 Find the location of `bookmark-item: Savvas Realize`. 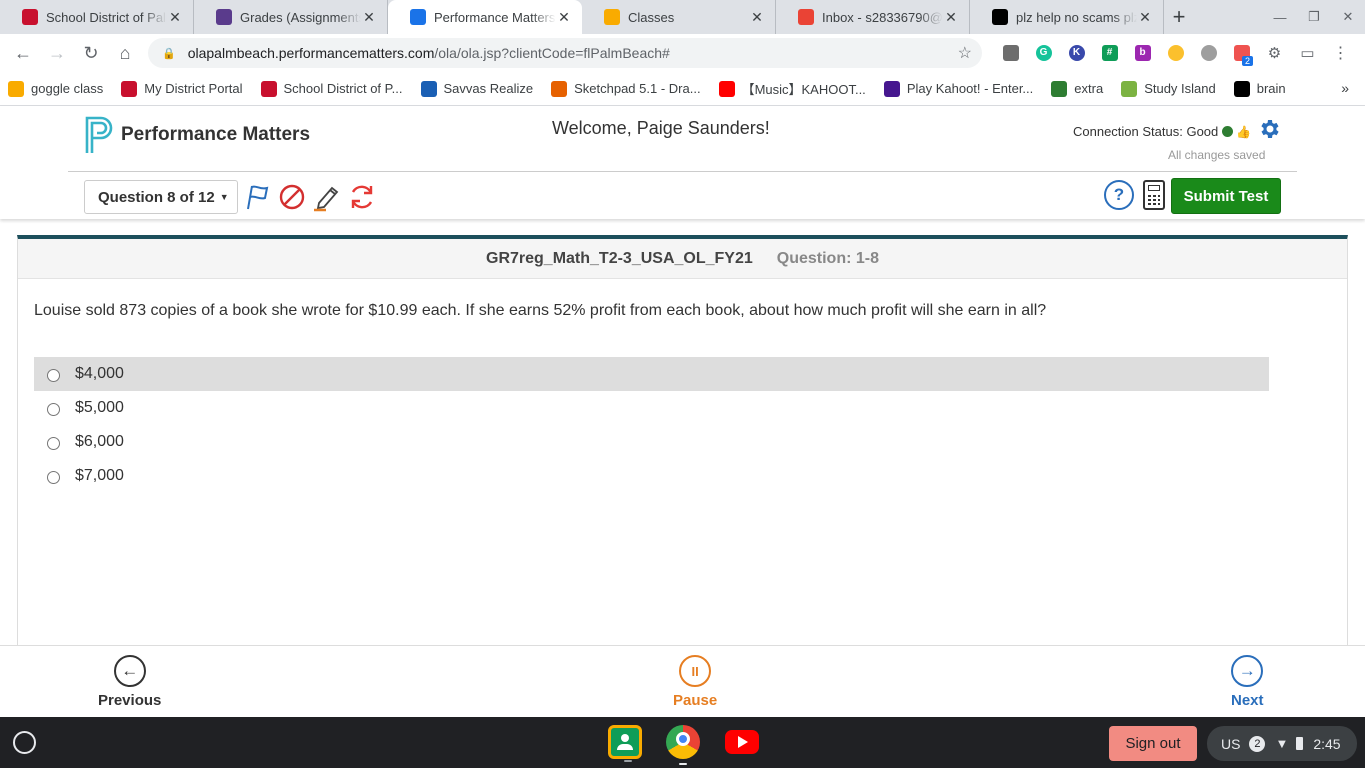

bookmark-item: Savvas Realize is located at coordinates (476, 88).